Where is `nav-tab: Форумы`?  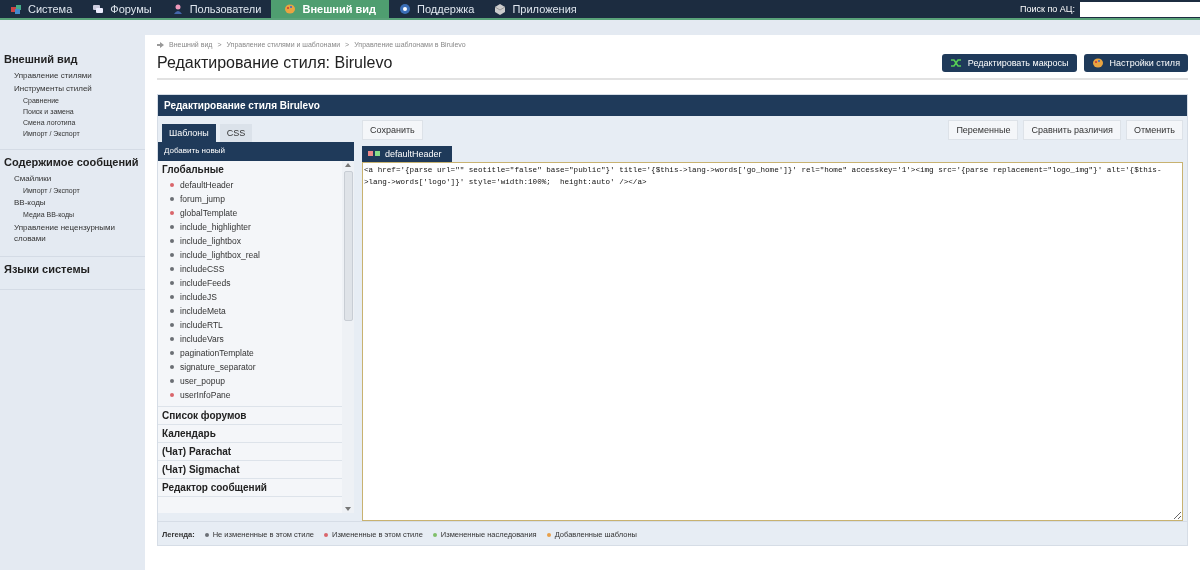 nav-tab: Форумы is located at coordinates (122, 9).